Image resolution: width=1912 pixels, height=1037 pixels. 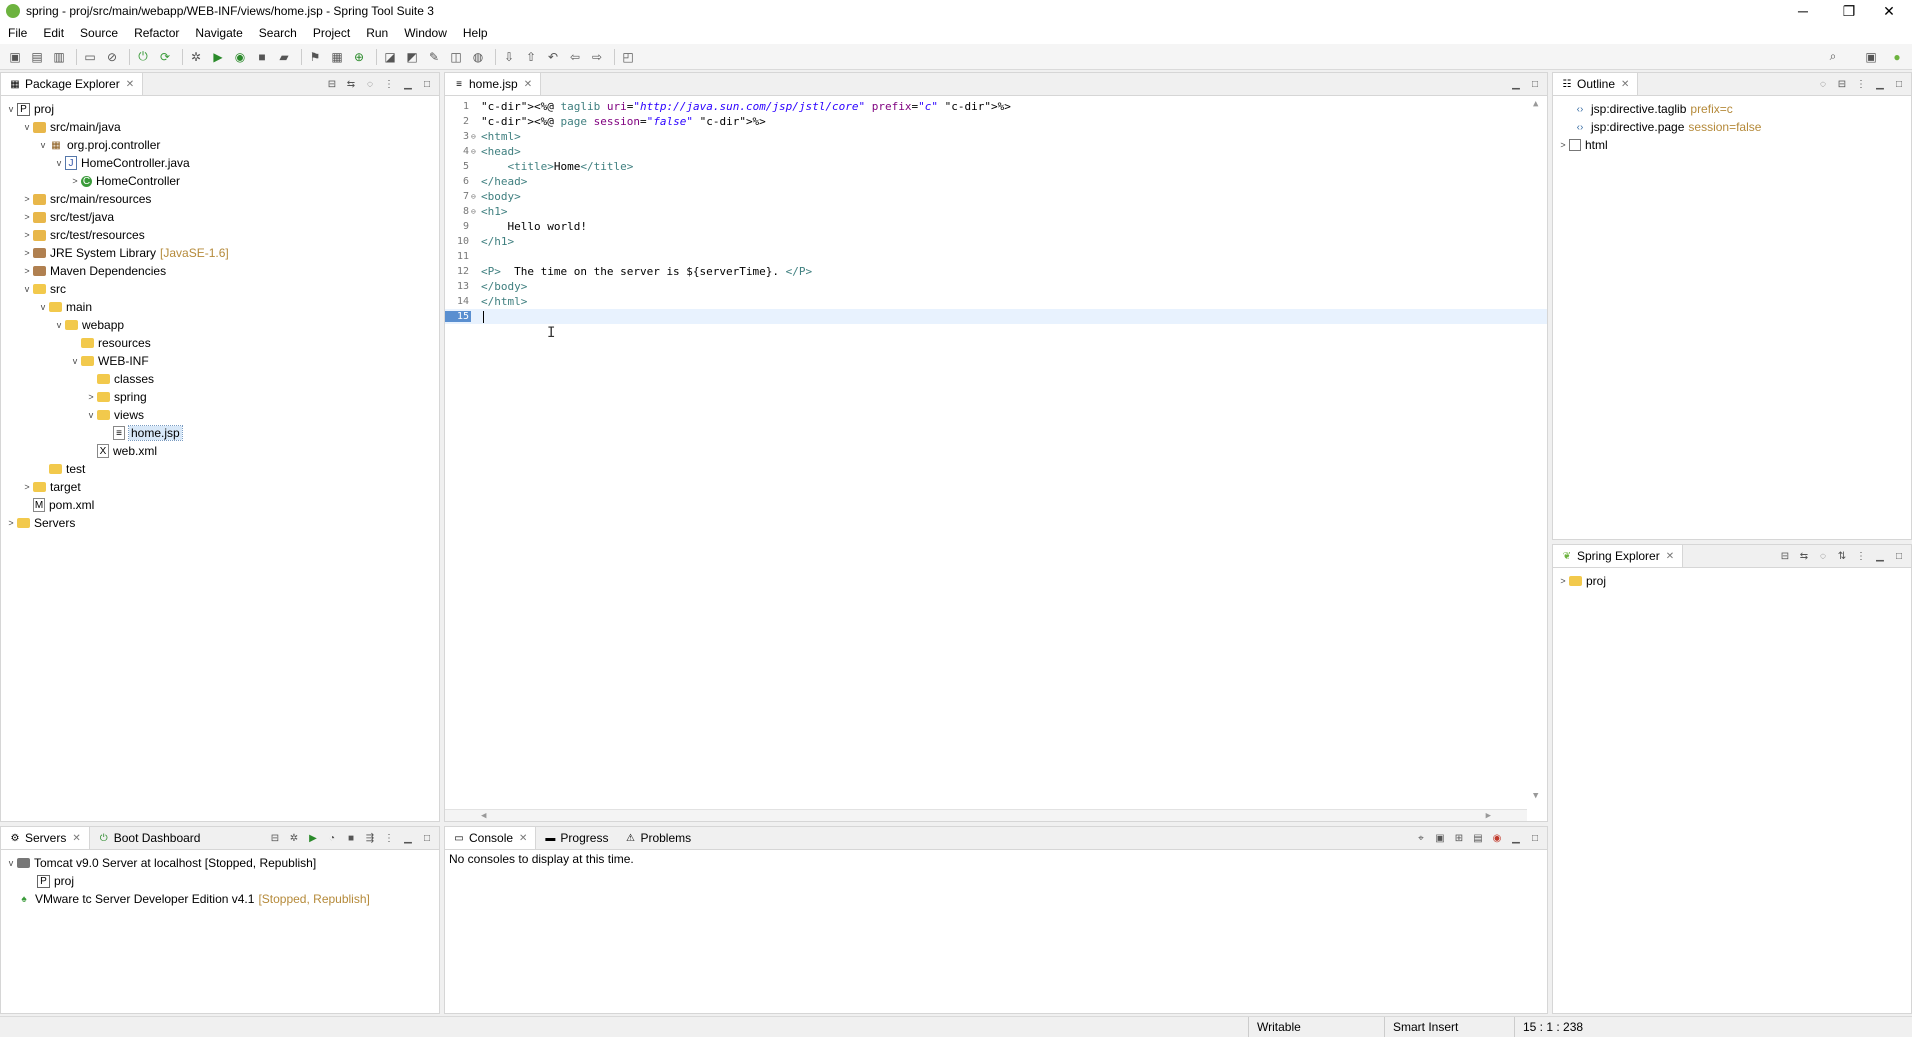 I want to click on tab-console: ▭ Console ✕, so click(x=491, y=838).